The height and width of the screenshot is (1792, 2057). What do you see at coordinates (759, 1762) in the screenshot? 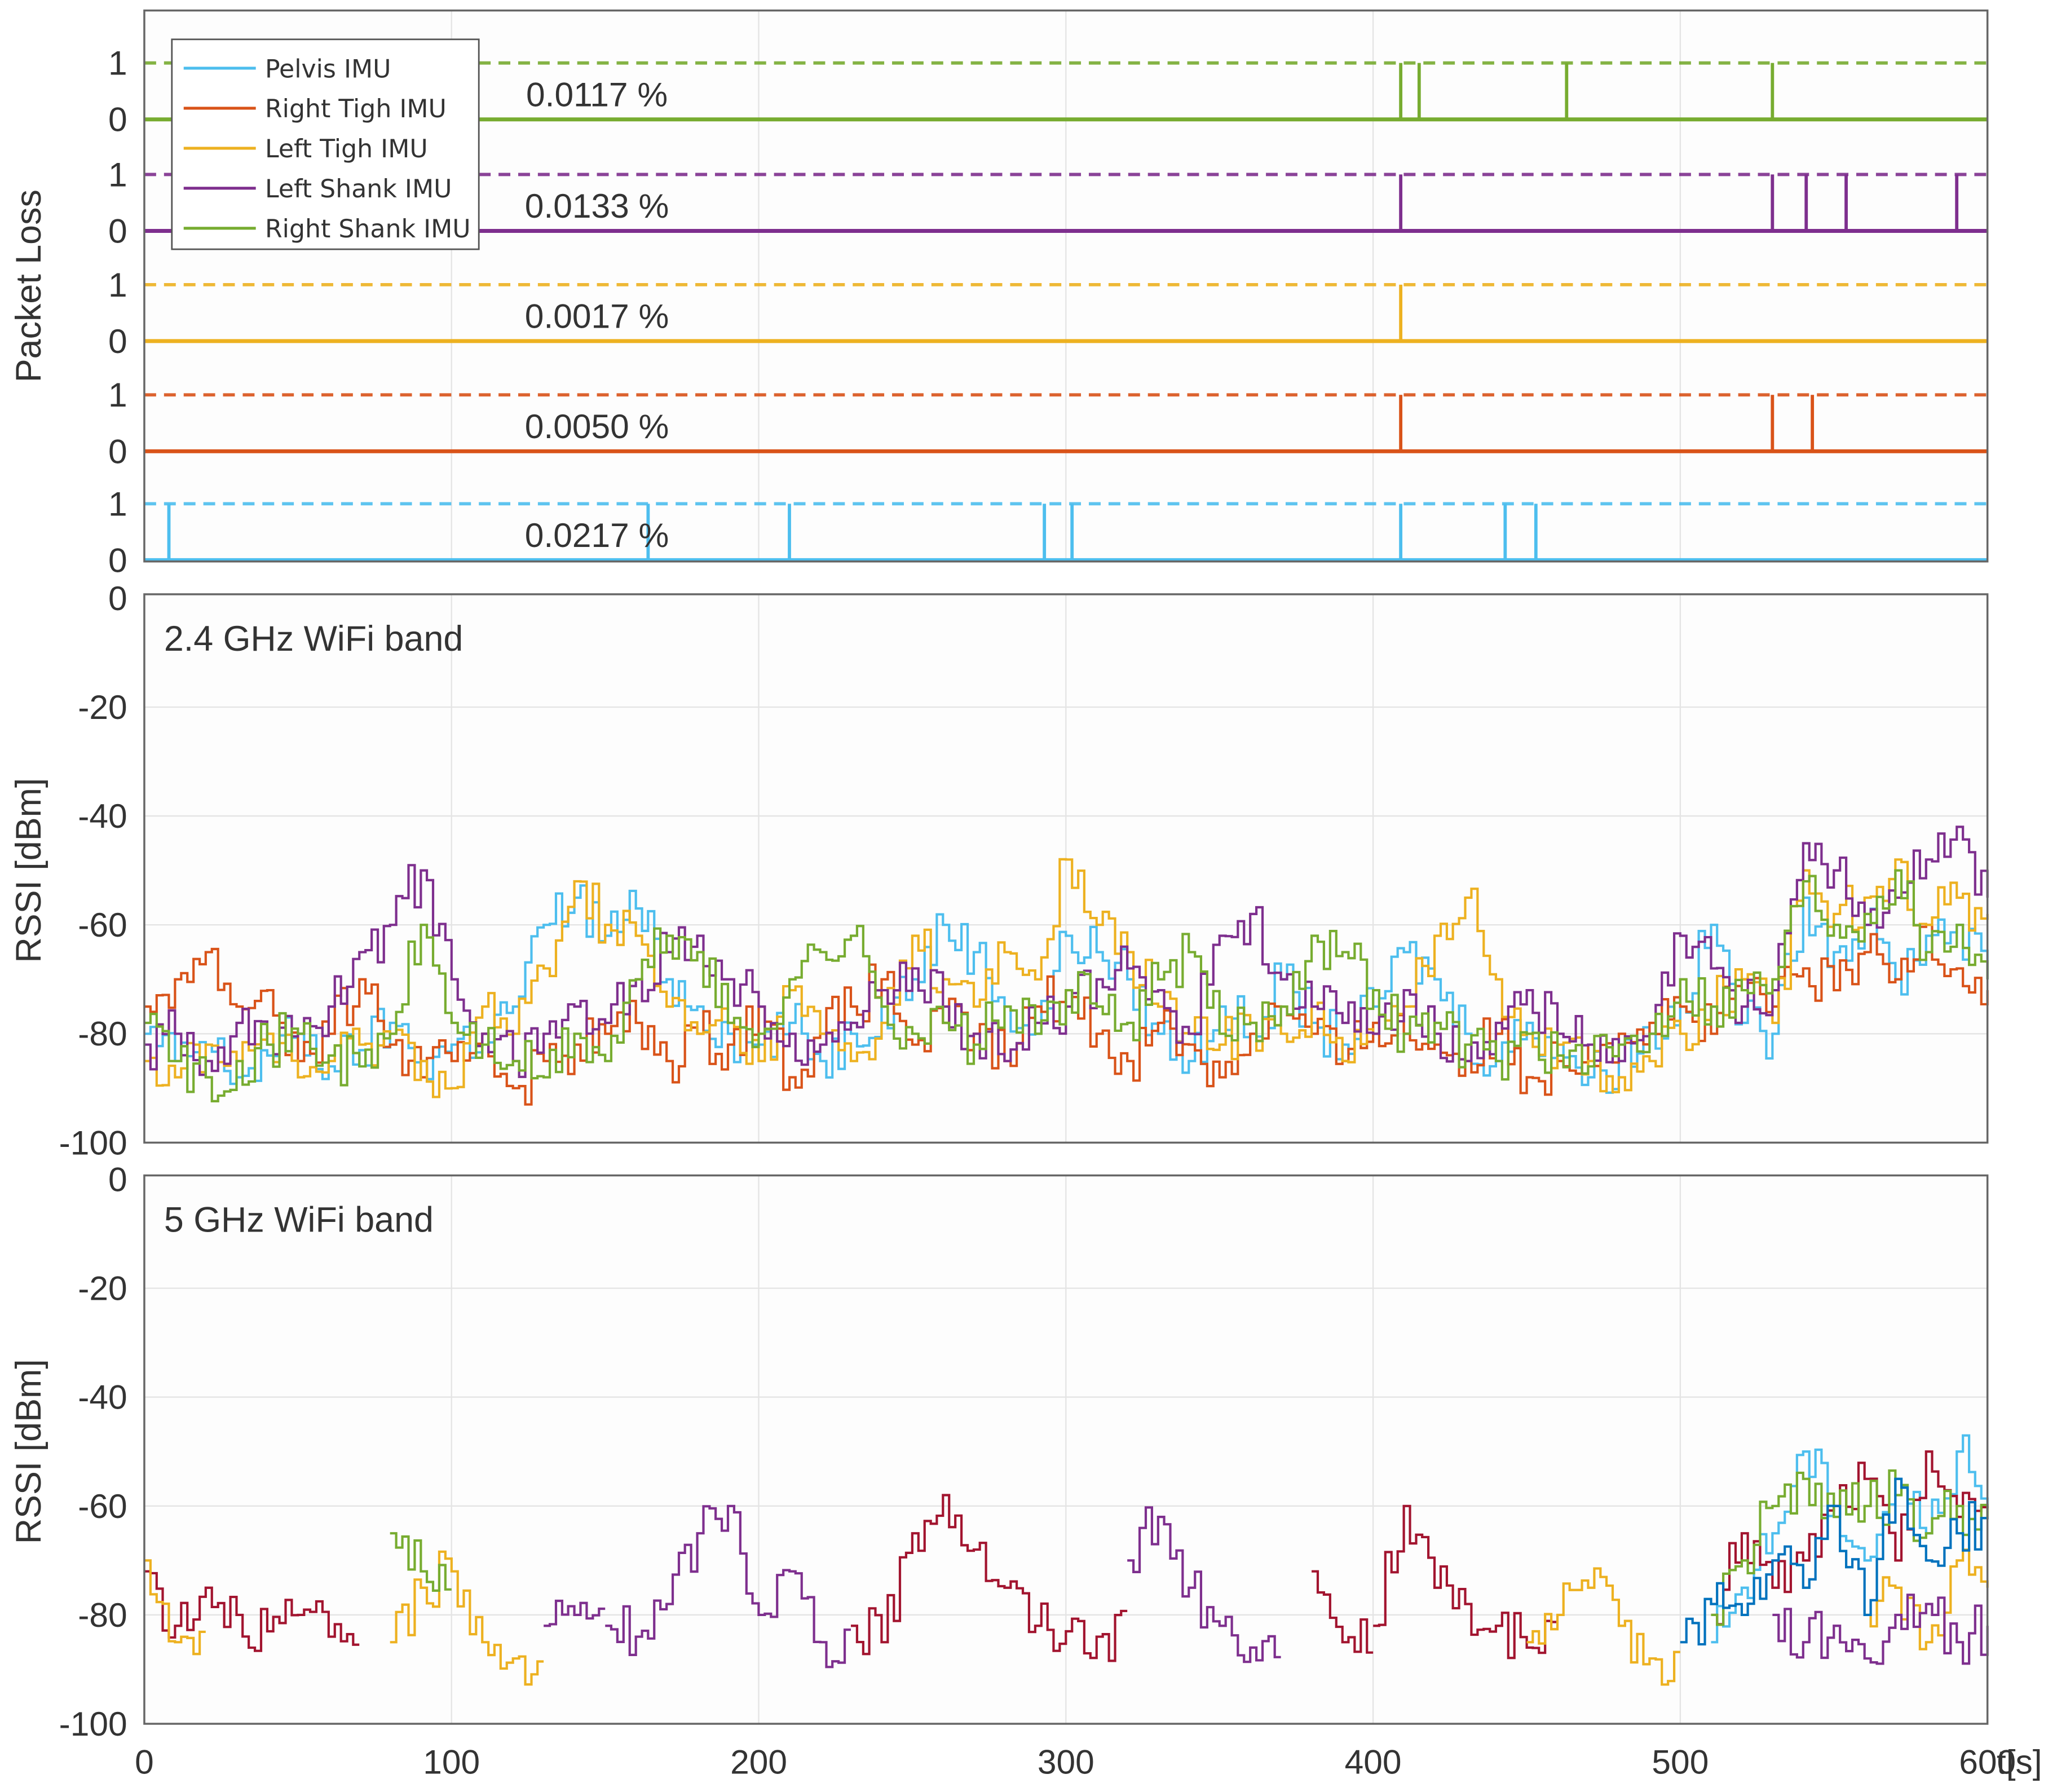
I see `x-tick-label: 200` at bounding box center [759, 1762].